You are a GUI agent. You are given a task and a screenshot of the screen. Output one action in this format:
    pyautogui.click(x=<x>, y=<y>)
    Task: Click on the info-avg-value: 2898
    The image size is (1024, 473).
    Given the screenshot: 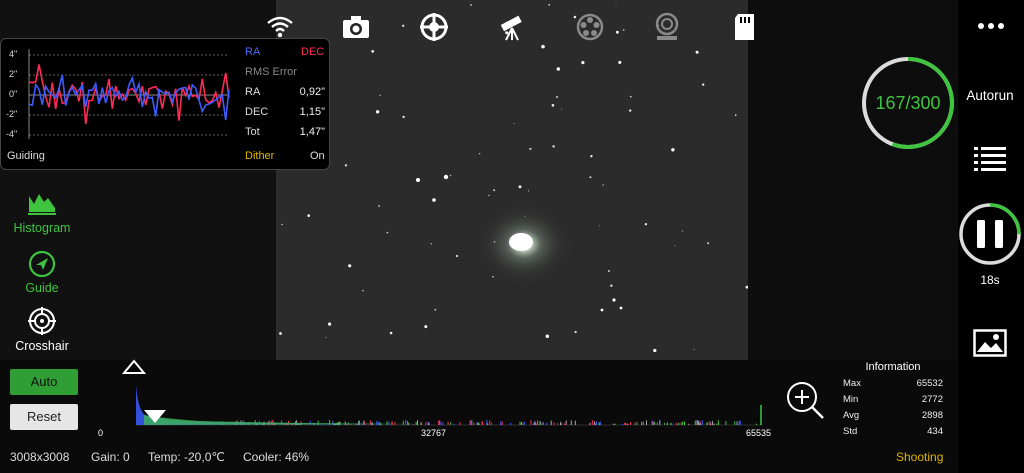 What is the action you would take?
    pyautogui.click(x=932, y=415)
    